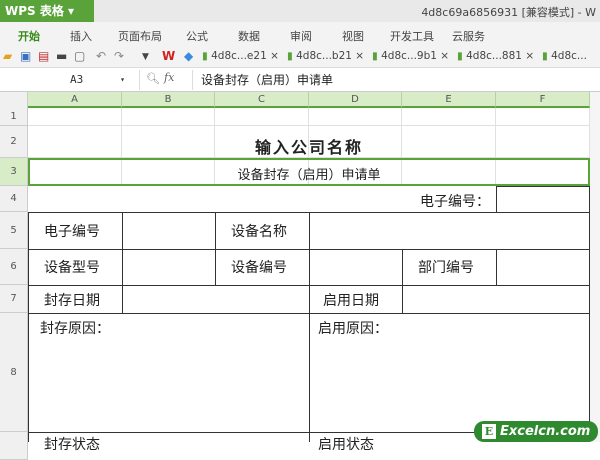 The height and width of the screenshot is (460, 600). Describe the element at coordinates (101, 56) in the screenshot. I see `undo-icon: ↶` at that location.